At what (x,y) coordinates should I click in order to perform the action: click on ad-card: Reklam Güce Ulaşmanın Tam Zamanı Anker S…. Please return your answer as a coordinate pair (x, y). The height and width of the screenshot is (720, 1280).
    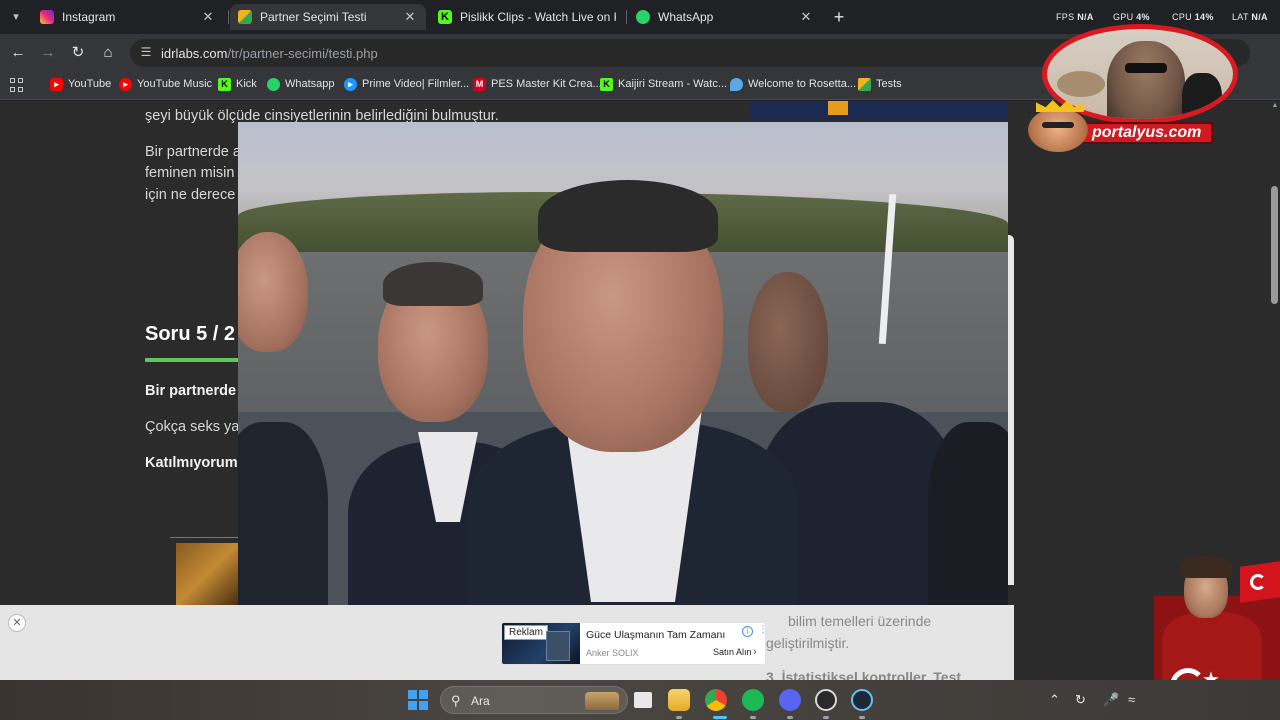
    Looking at the image, I should click on (633, 643).